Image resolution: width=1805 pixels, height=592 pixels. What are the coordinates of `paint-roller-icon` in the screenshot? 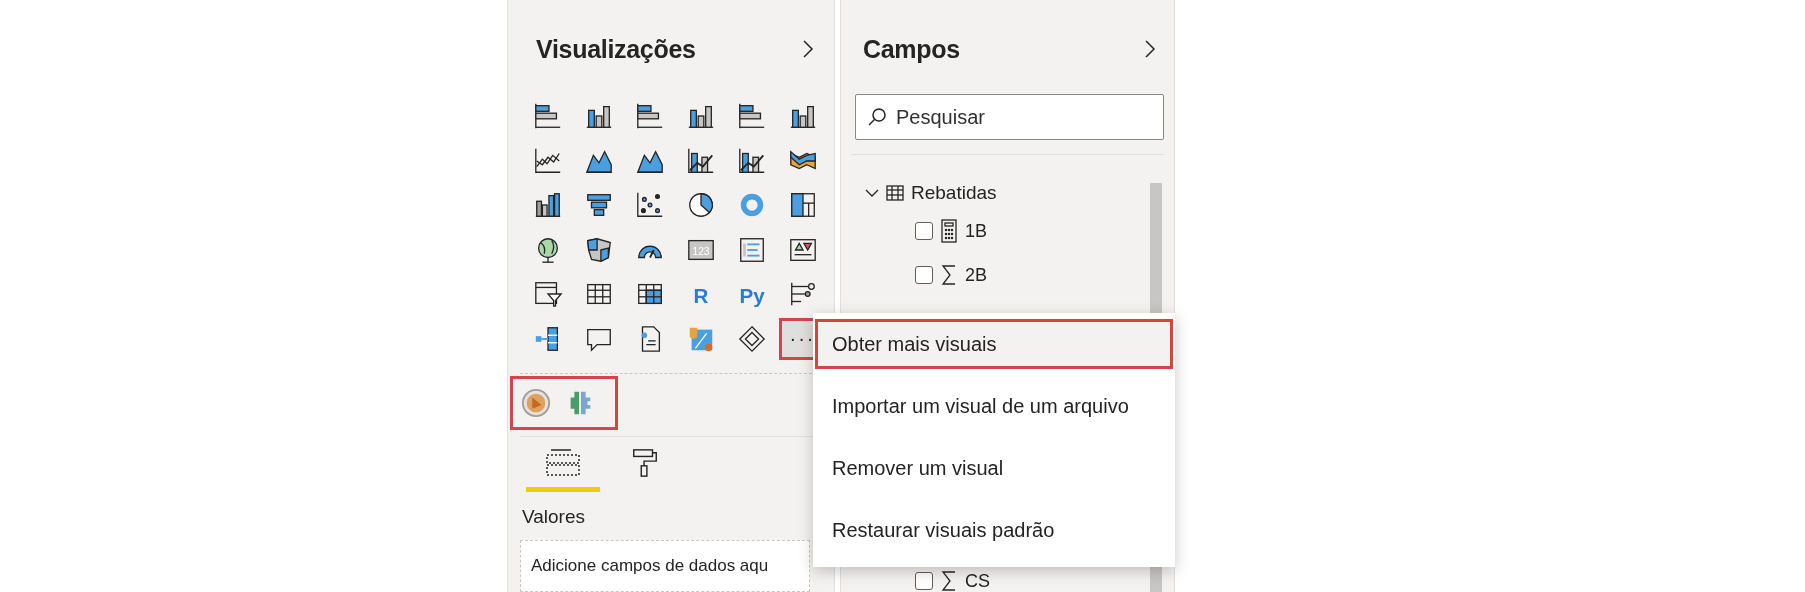 It's located at (645, 463).